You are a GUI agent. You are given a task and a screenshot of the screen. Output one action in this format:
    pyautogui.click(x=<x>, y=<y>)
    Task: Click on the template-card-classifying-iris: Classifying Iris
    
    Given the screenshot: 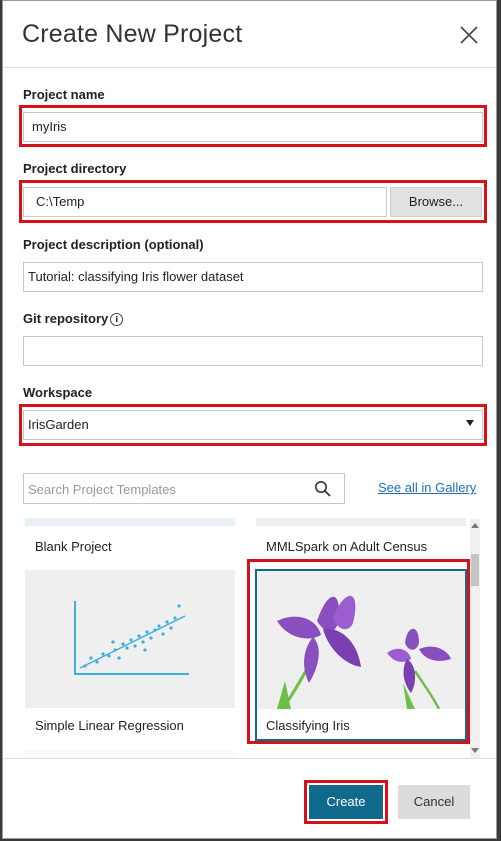 What is the action you would take?
    pyautogui.click(x=361, y=655)
    